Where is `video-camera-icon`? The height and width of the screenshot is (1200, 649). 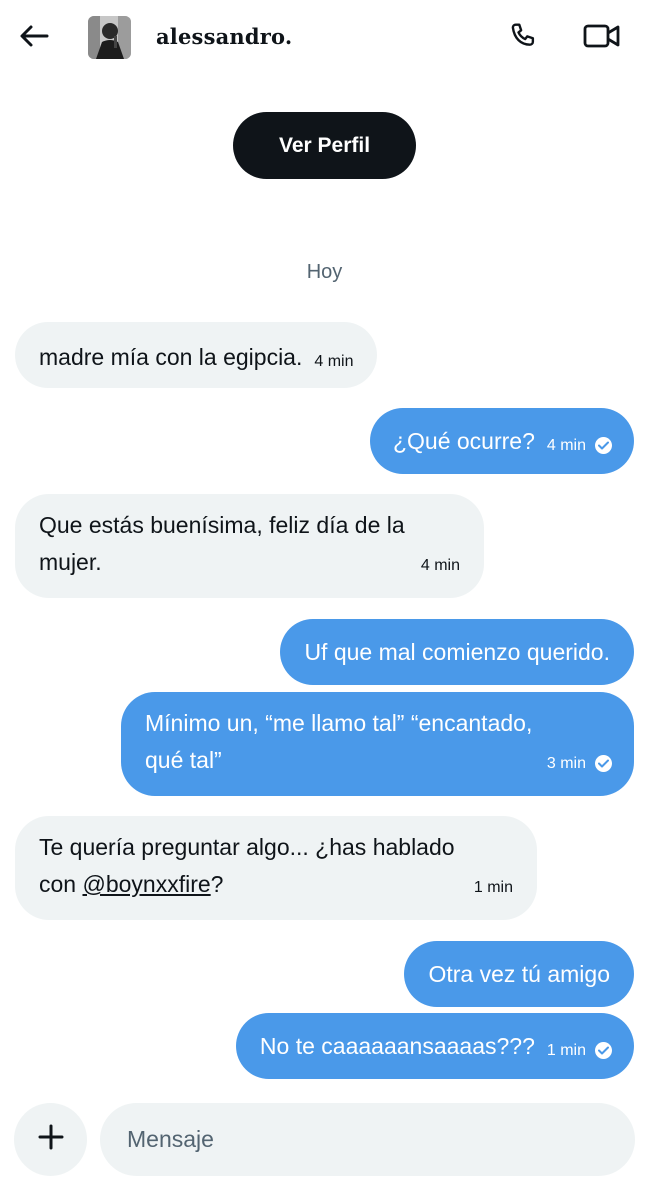
video-camera-icon is located at coordinates (602, 38).